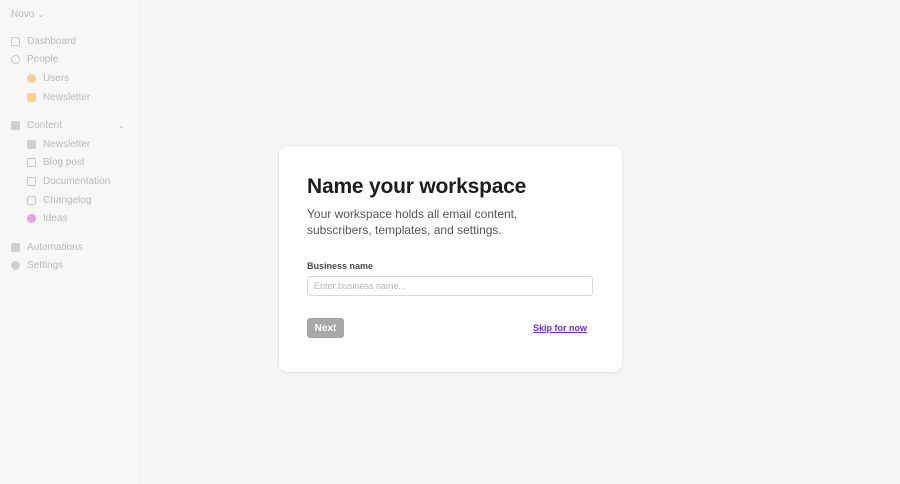 This screenshot has width=900, height=484. What do you see at coordinates (417, 186) in the screenshot?
I see `dialog-title: Name your workspace` at bounding box center [417, 186].